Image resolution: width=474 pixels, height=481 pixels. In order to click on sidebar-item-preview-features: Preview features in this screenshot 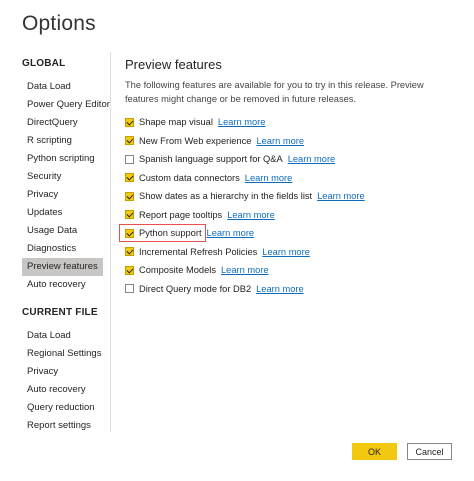, I will do `click(62, 267)`.